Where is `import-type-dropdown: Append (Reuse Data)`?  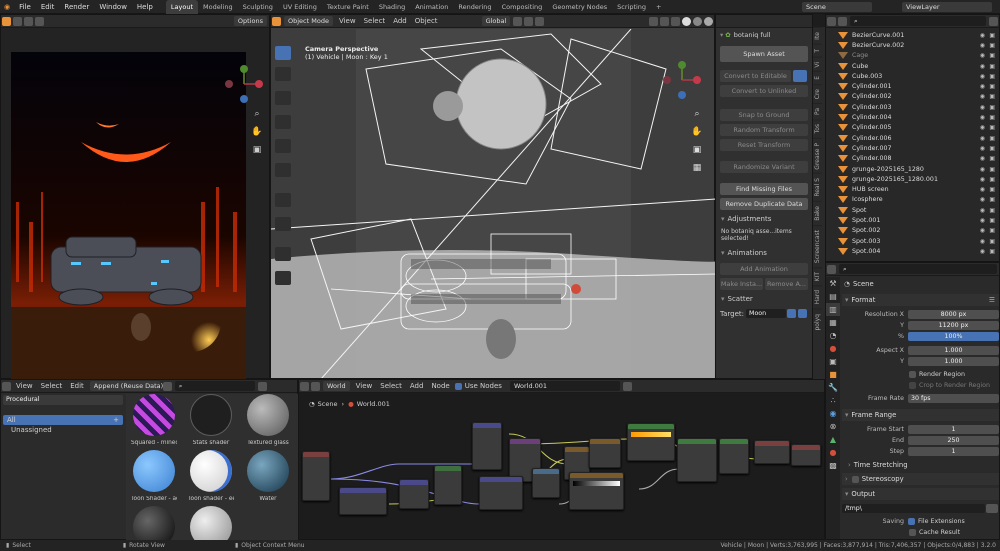
import-type-dropdown: Append (Reuse Data) is located at coordinates (126, 386).